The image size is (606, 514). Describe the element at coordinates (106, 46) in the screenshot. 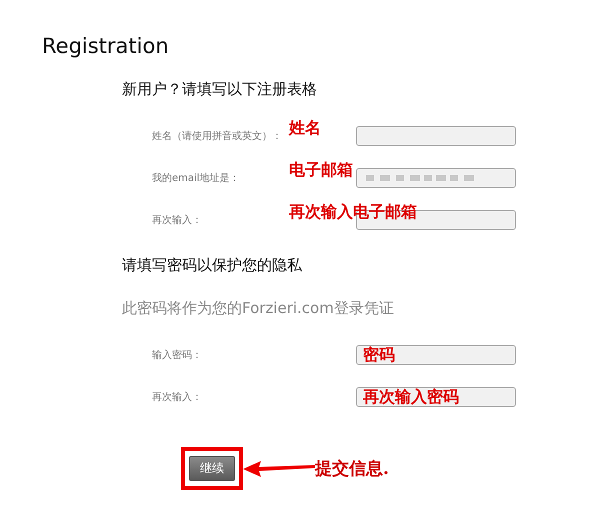

I see `page-title: Registration` at that location.